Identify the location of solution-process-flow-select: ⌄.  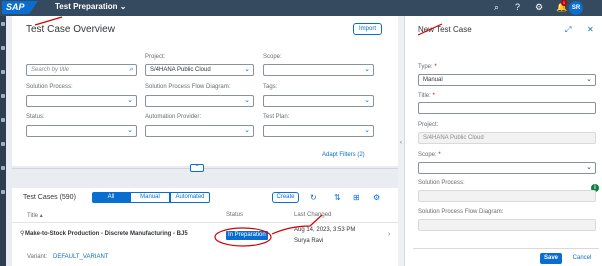
(199, 101).